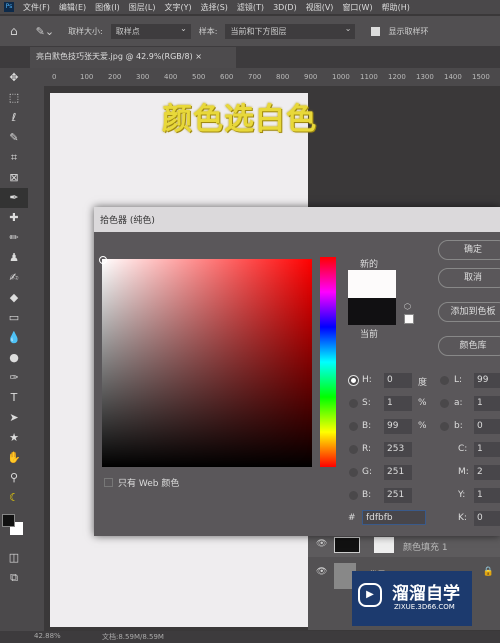  I want to click on menu-select: 选择(S), so click(214, 7).